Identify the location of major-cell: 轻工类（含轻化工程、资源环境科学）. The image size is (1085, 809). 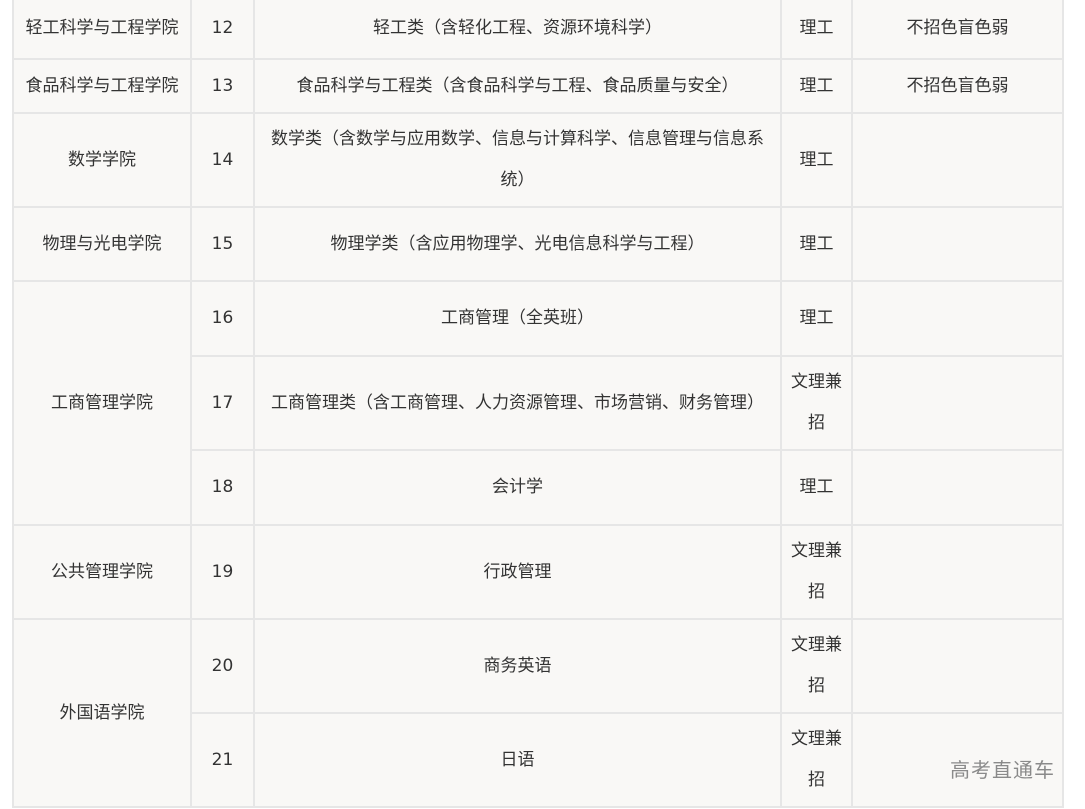
(517, 30).